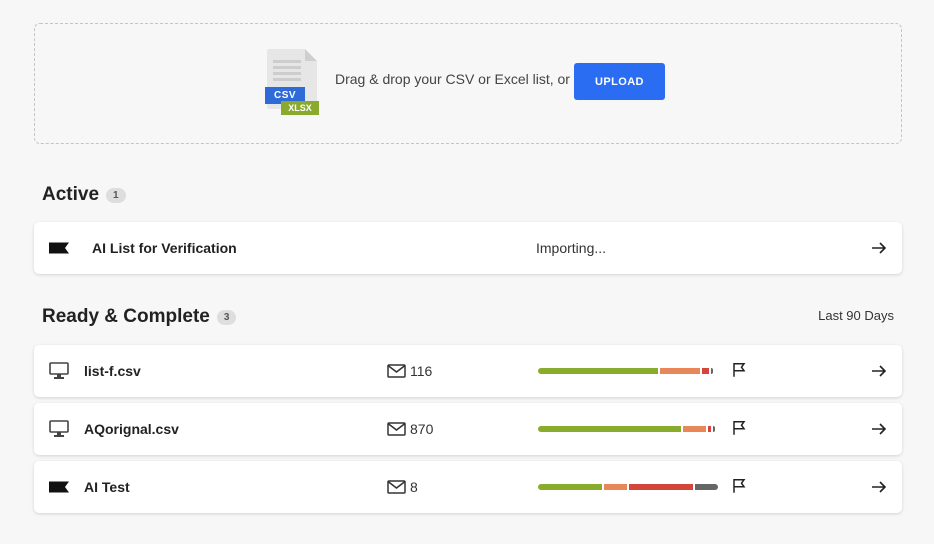 Image resolution: width=934 pixels, height=544 pixels. Describe the element at coordinates (421, 371) in the screenshot. I see `email-count-value: 116` at that location.